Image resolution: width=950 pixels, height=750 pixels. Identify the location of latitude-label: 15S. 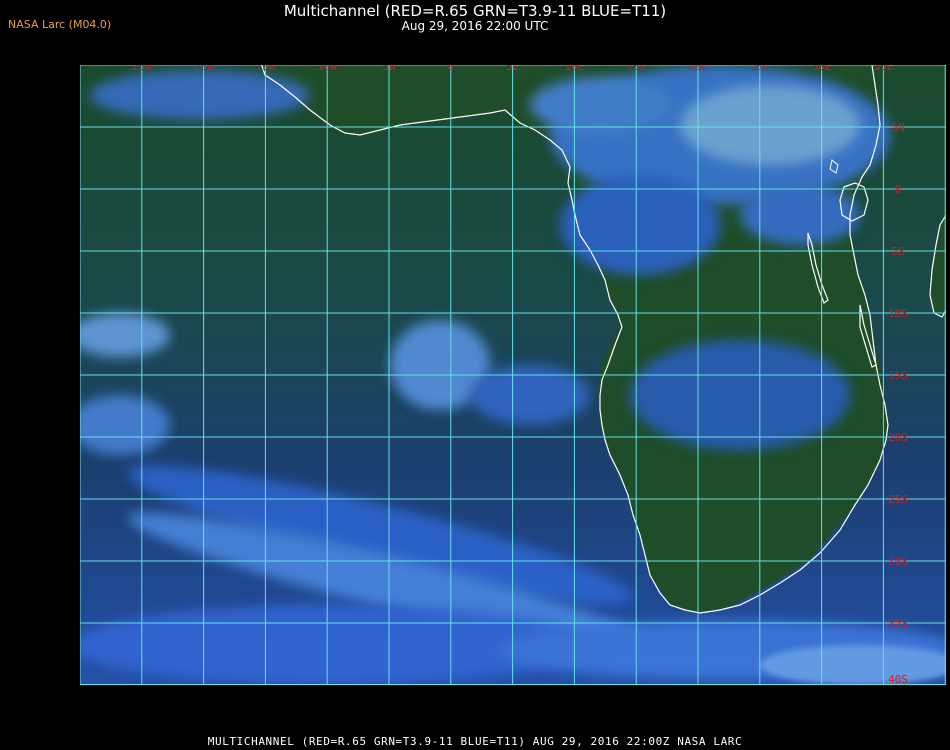
(898, 375).